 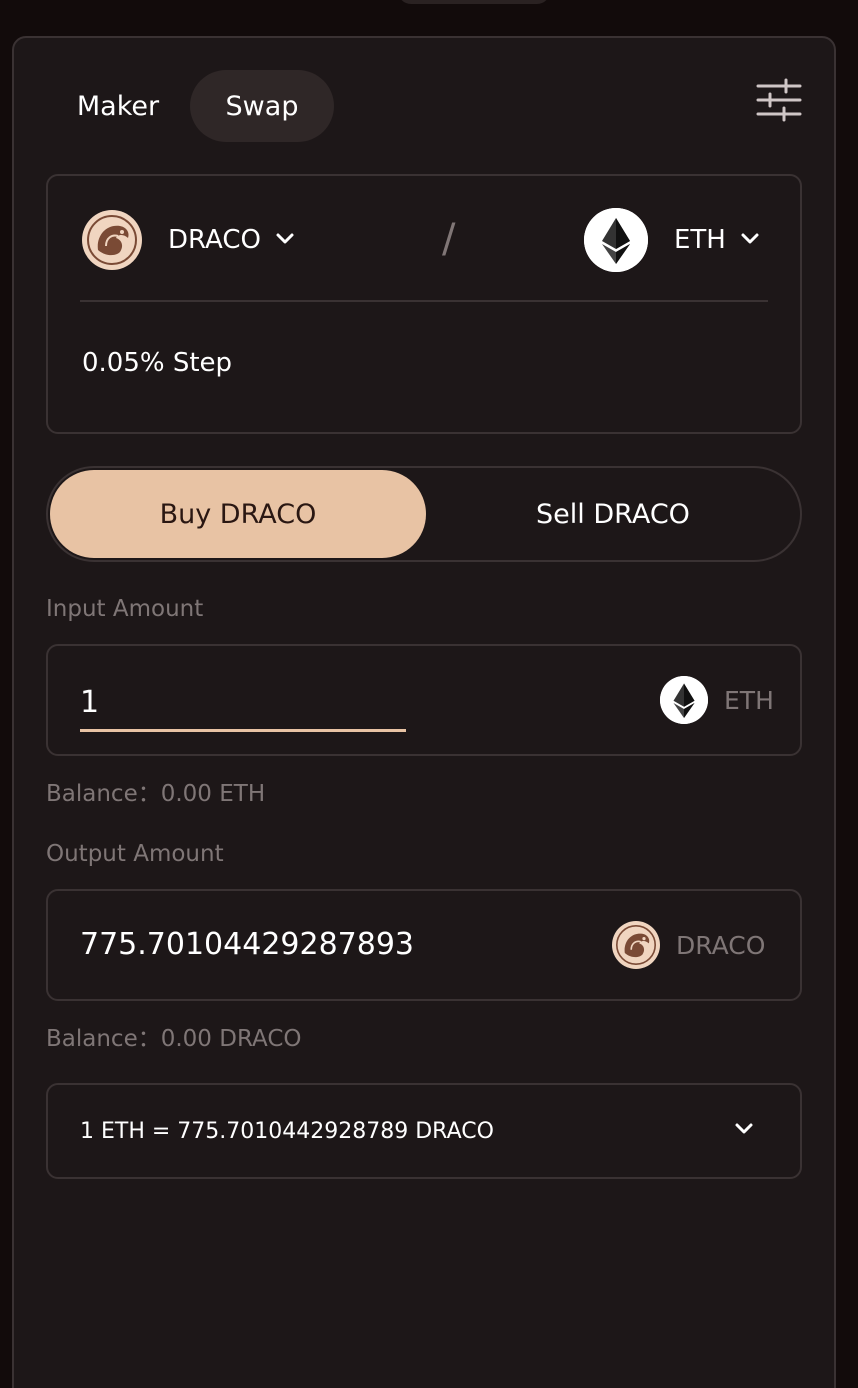 I want to click on output-balance: Balance：0.00 DRACO, so click(x=174, y=1039).